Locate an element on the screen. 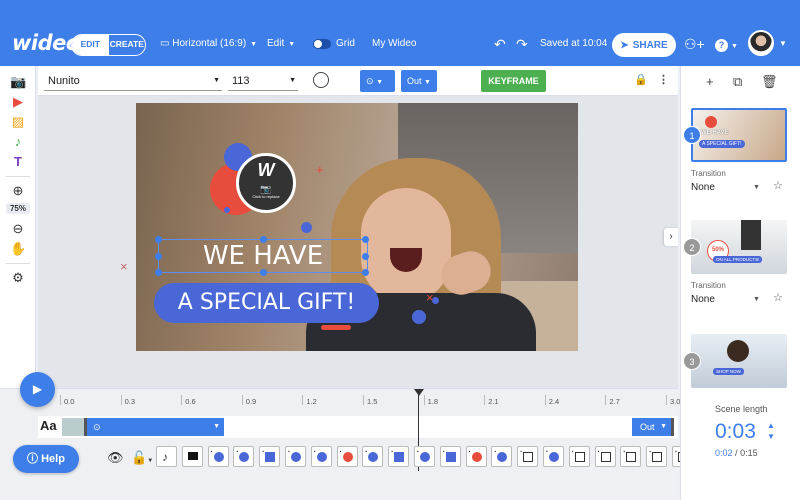  add-user-icon: ⚇+ is located at coordinates (694, 44).